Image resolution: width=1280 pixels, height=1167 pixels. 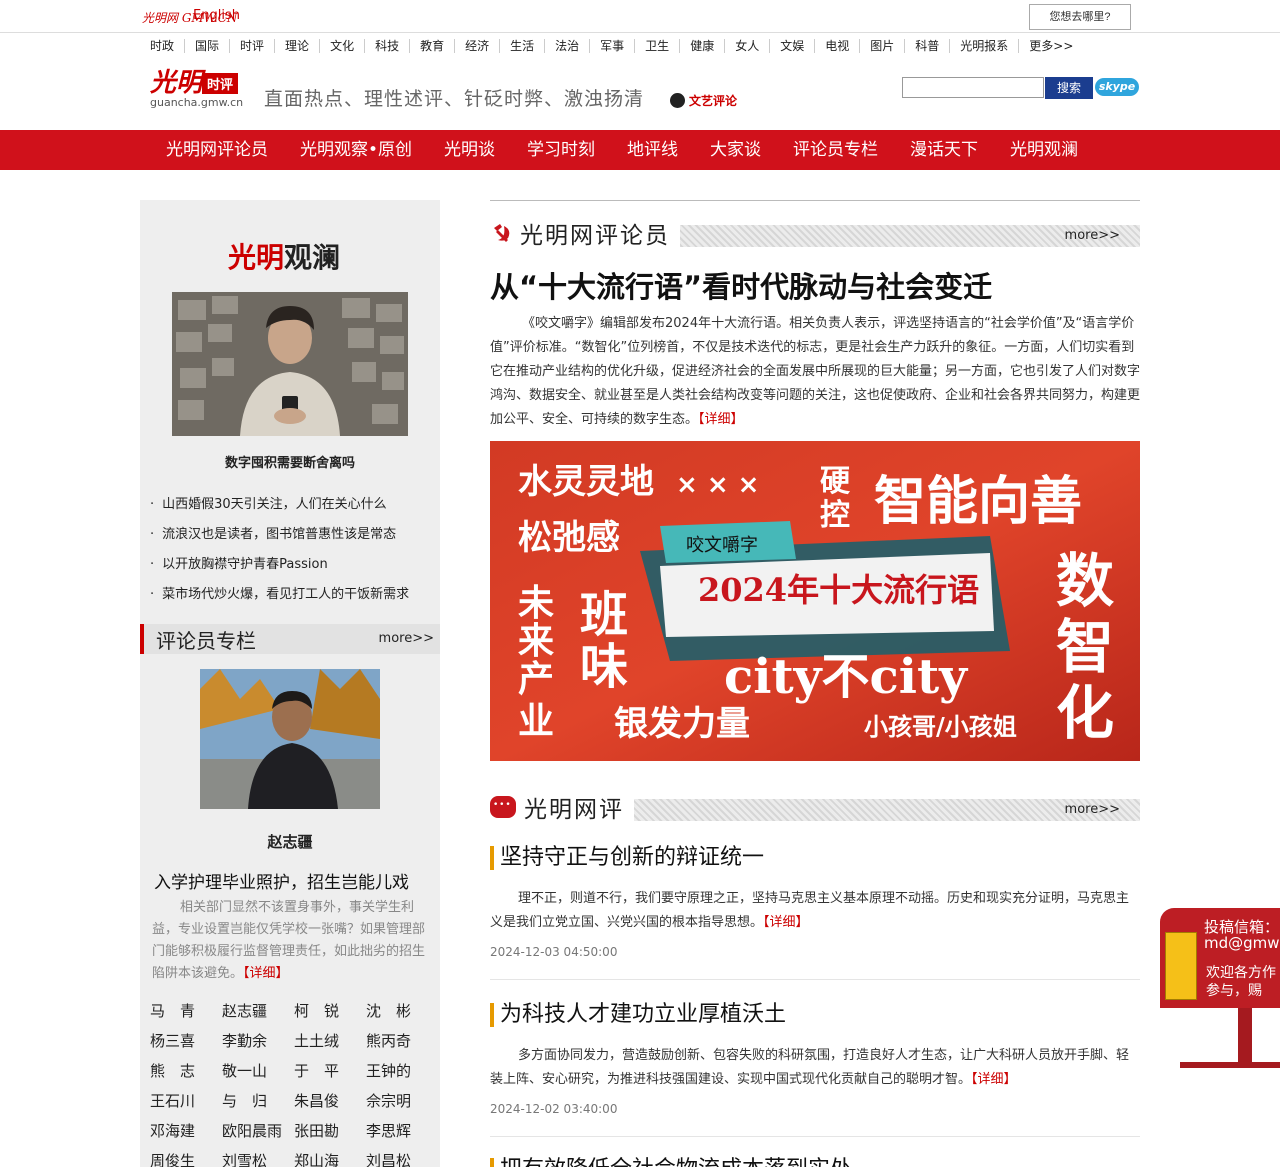 What do you see at coordinates (1085, 647) in the screenshot?
I see `banner-word-10-b: 智` at bounding box center [1085, 647].